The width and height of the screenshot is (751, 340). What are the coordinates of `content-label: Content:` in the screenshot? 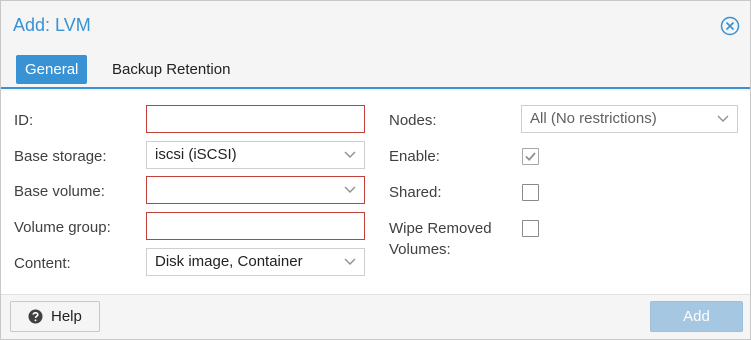 It's located at (42, 263).